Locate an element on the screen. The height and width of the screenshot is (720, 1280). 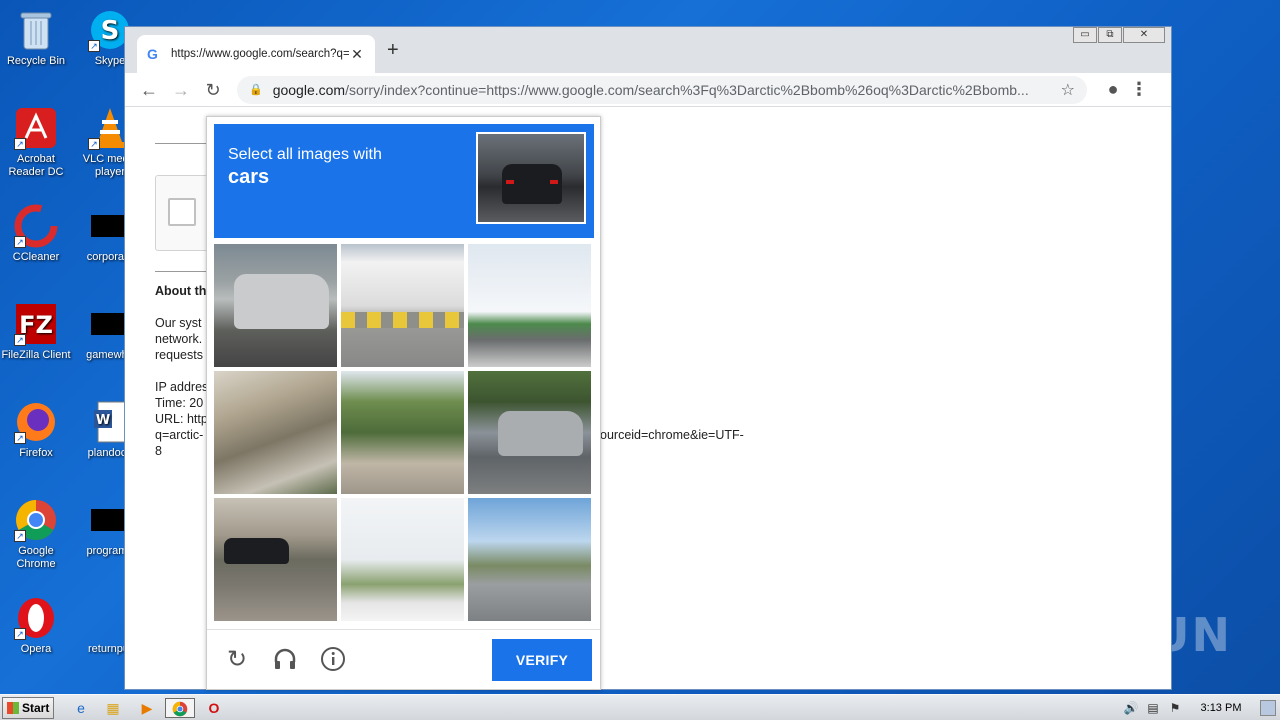
desktop-icon-opera: ↗ Opera is located at coordinates (36, 626).